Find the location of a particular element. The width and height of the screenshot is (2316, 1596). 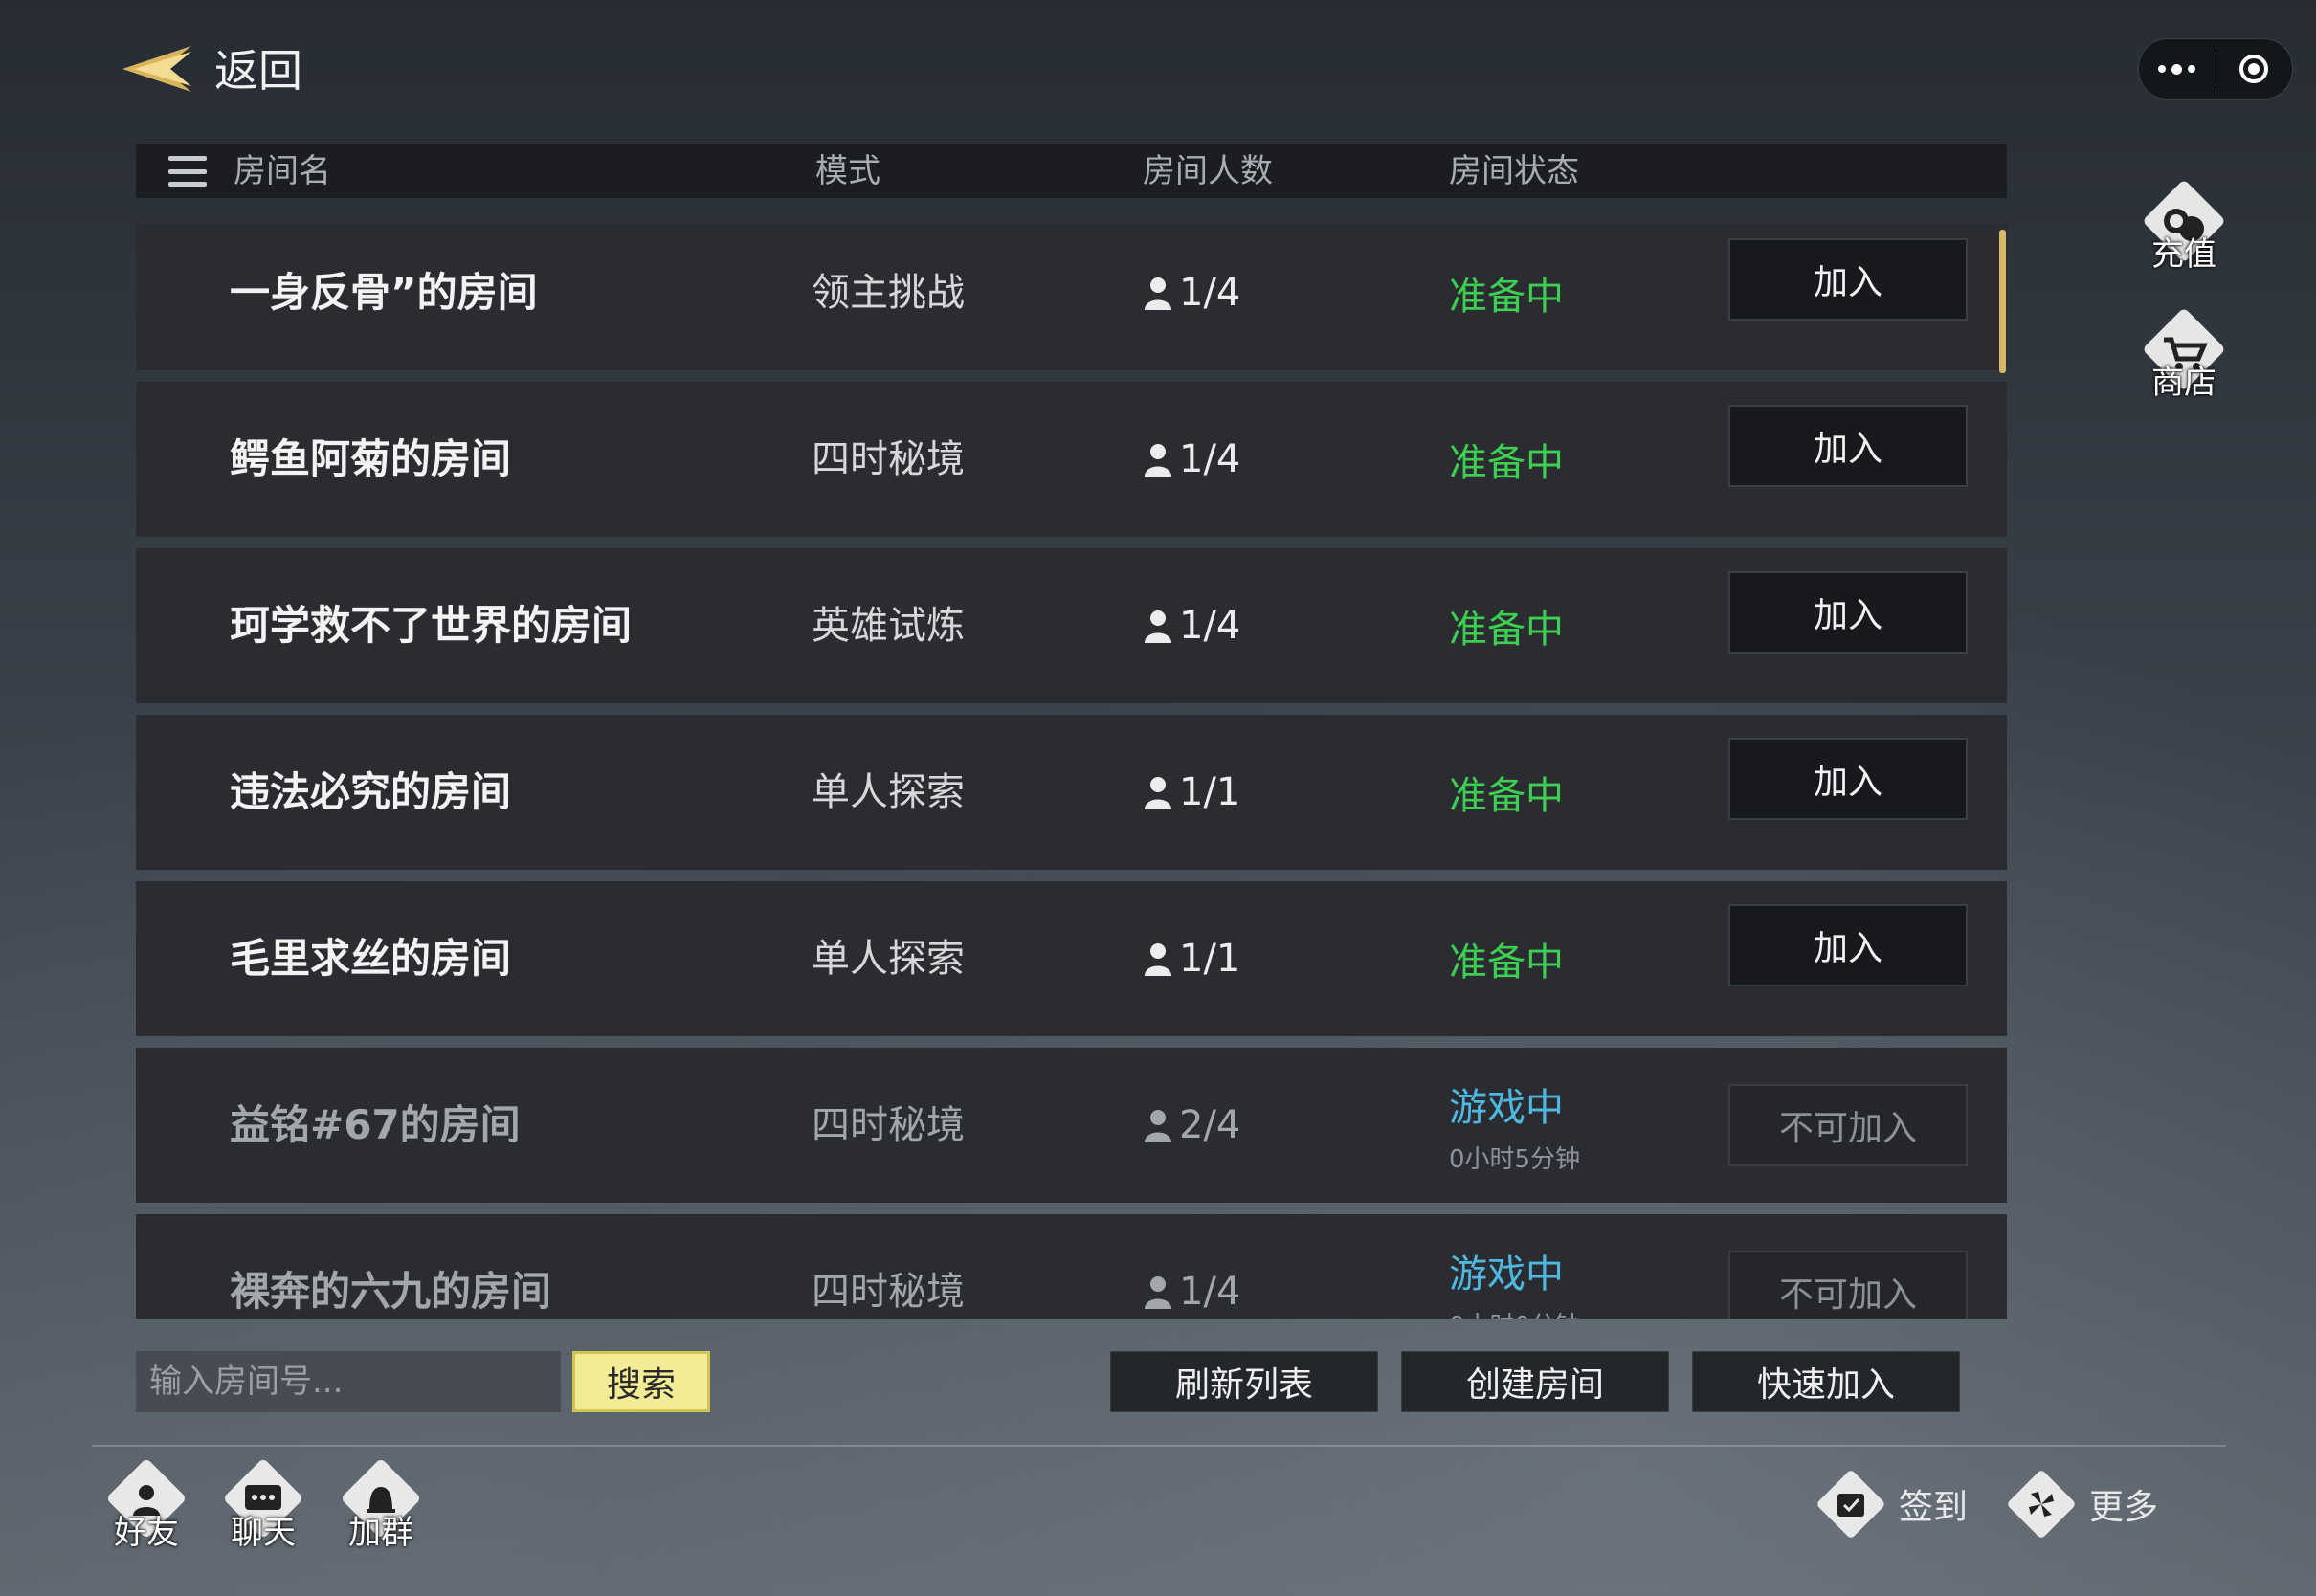

room-name: 毛里求丝的房间 is located at coordinates (371, 959).